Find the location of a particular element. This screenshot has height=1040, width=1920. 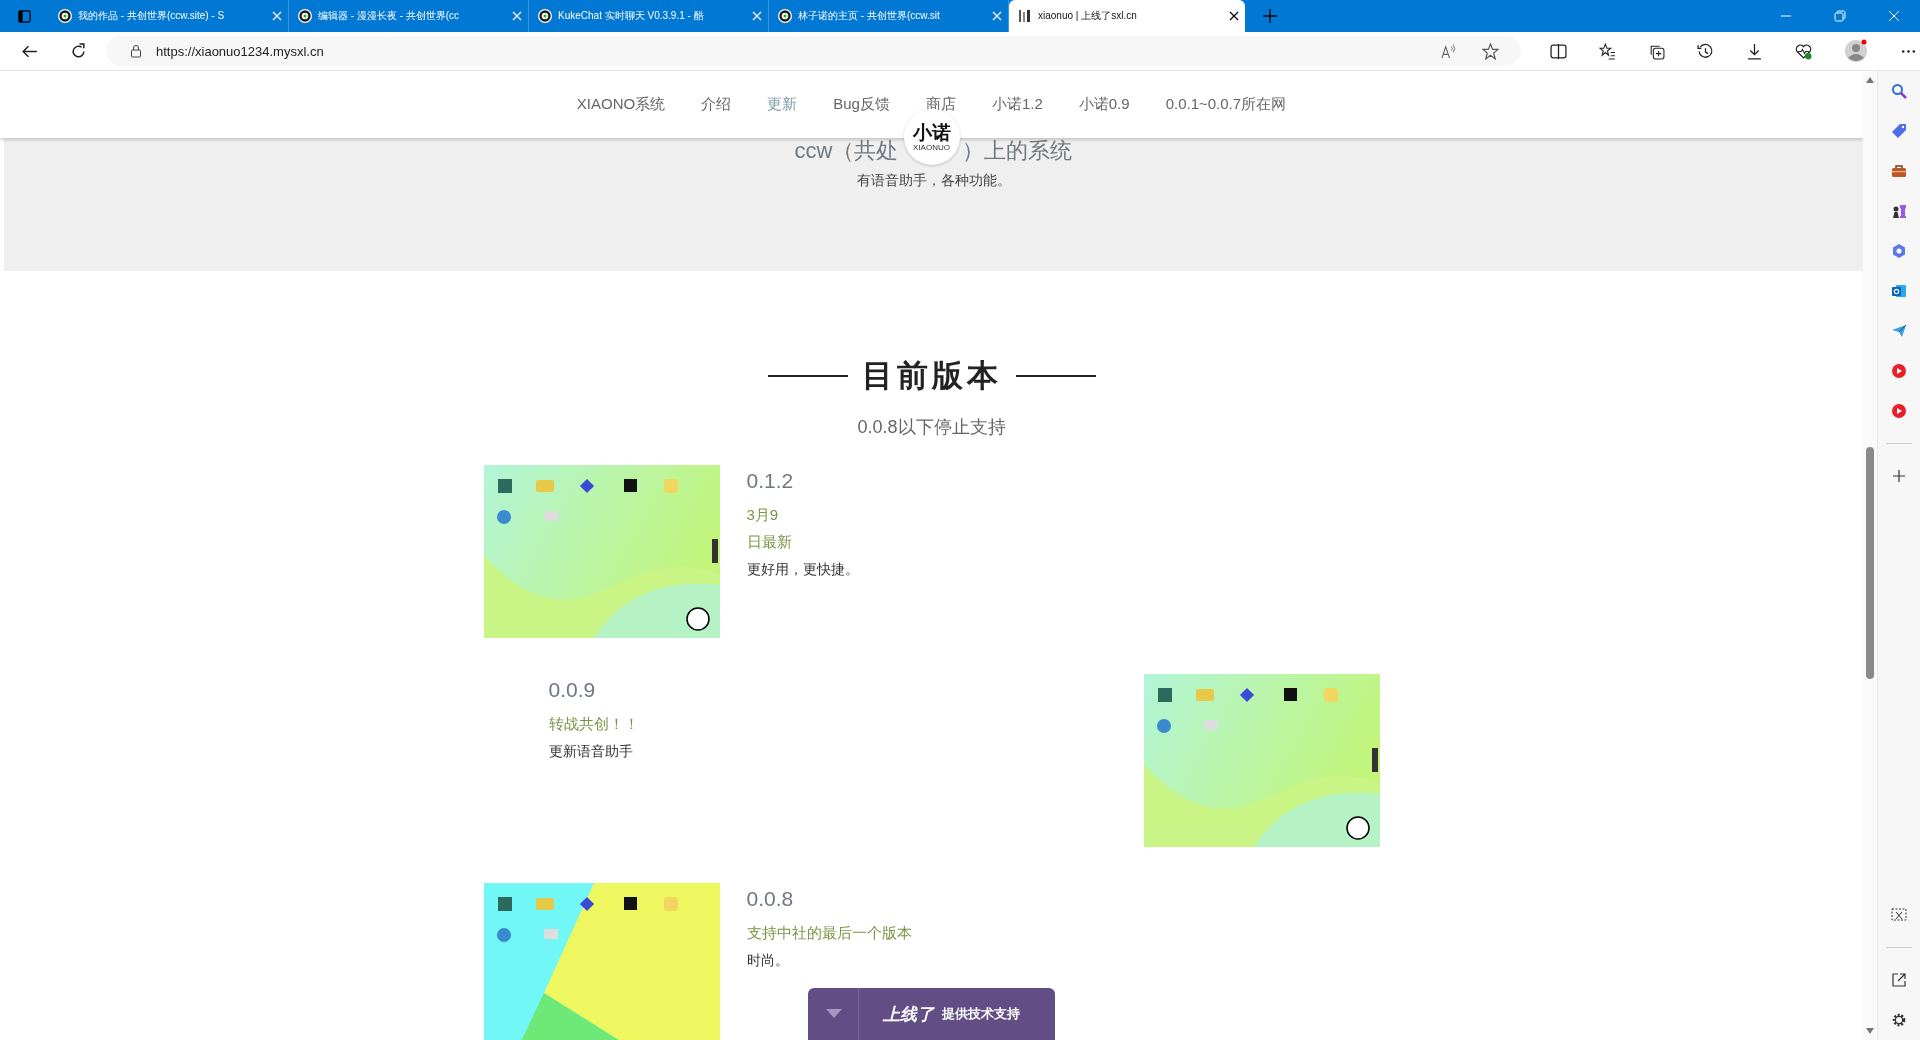

brand-name: 上线了 is located at coordinates (908, 1014).